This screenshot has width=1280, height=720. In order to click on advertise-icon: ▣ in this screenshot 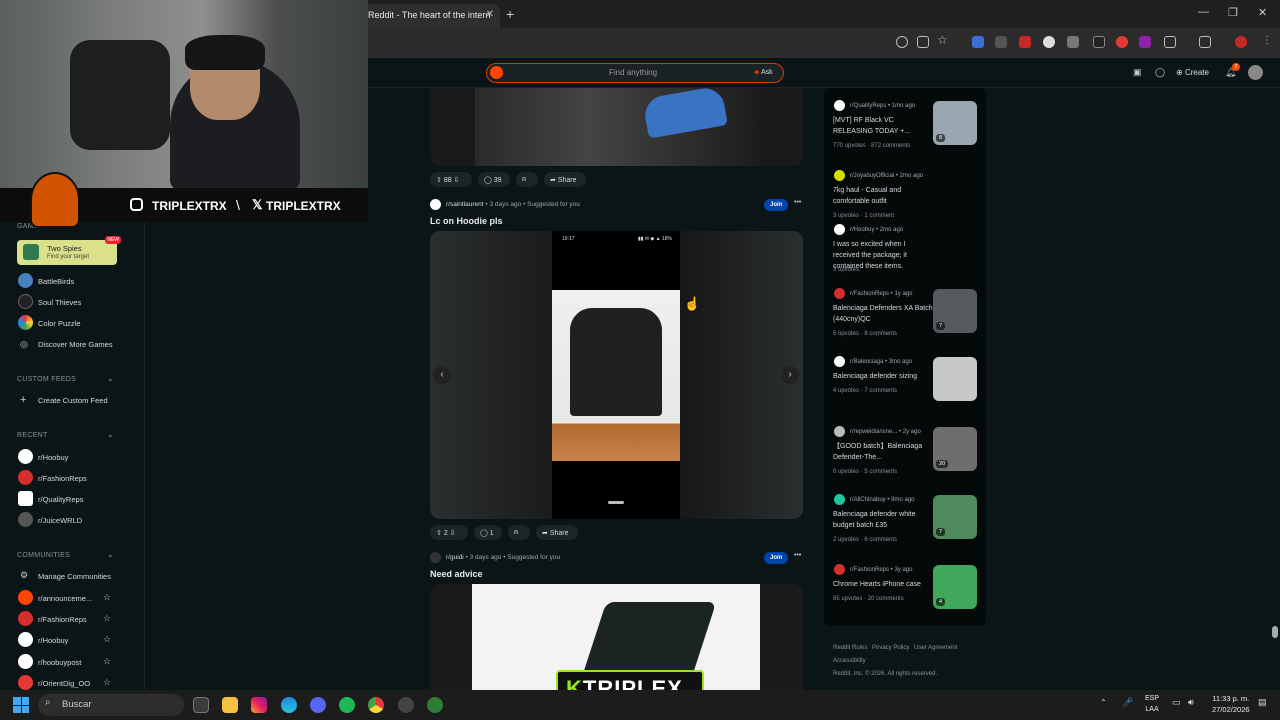, I will do `click(1137, 72)`.